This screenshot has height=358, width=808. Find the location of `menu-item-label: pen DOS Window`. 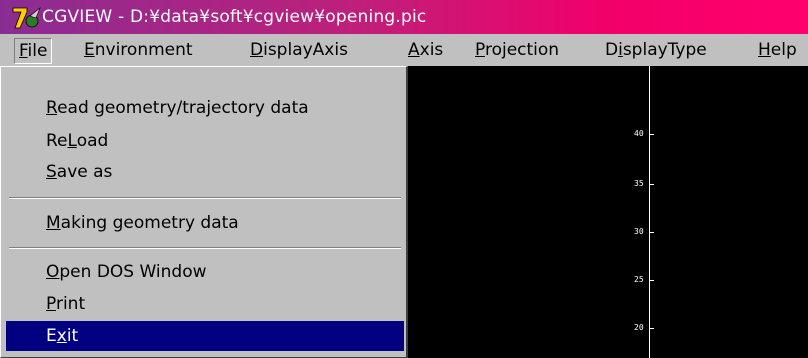

menu-item-label: pen DOS Window is located at coordinates (133, 272).